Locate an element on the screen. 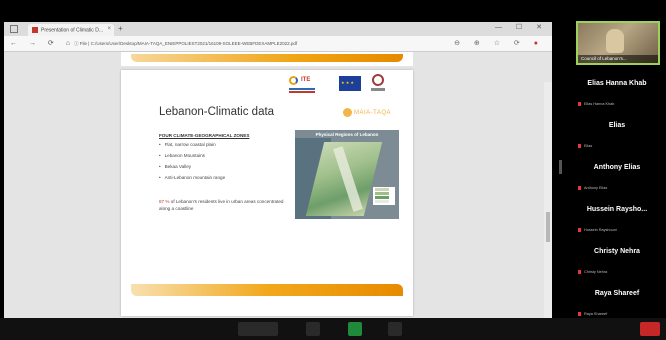  zones-heading: FOUR CLIMATE-GEOGRAPHICAL ZONES is located at coordinates (204, 135).